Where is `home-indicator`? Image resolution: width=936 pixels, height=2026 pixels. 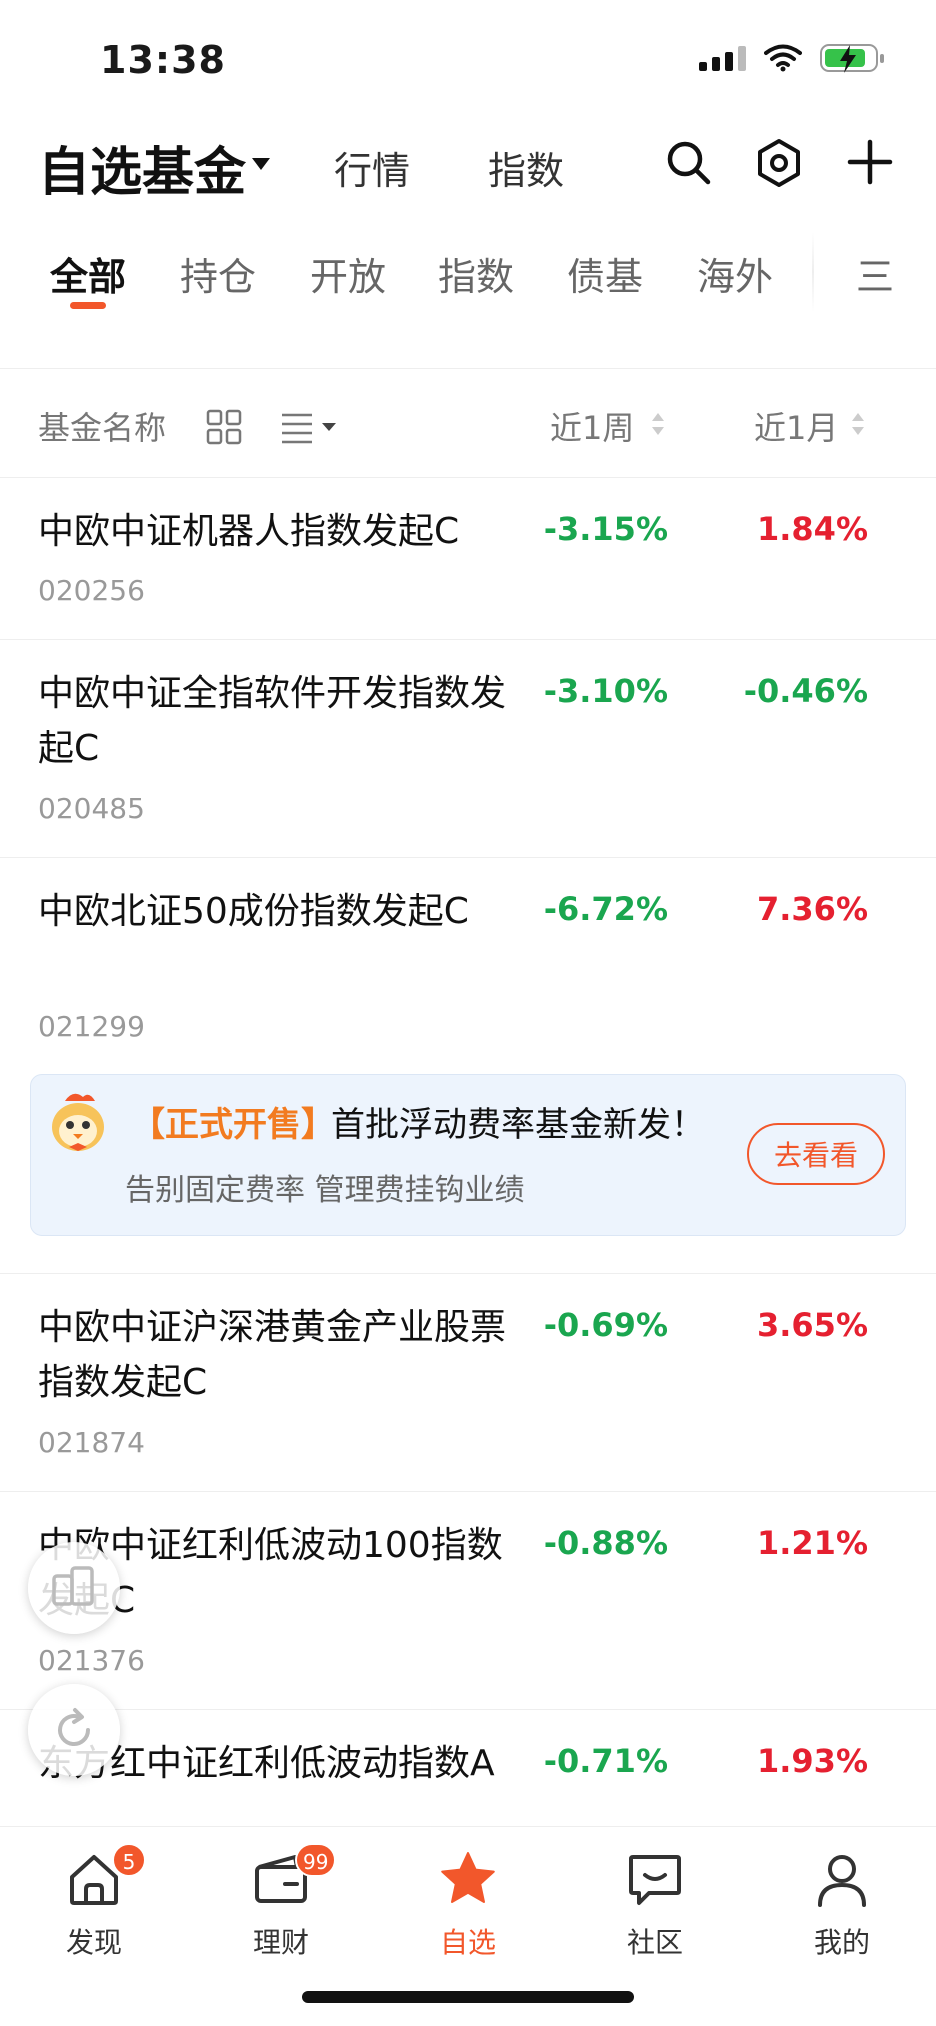 home-indicator is located at coordinates (468, 1997).